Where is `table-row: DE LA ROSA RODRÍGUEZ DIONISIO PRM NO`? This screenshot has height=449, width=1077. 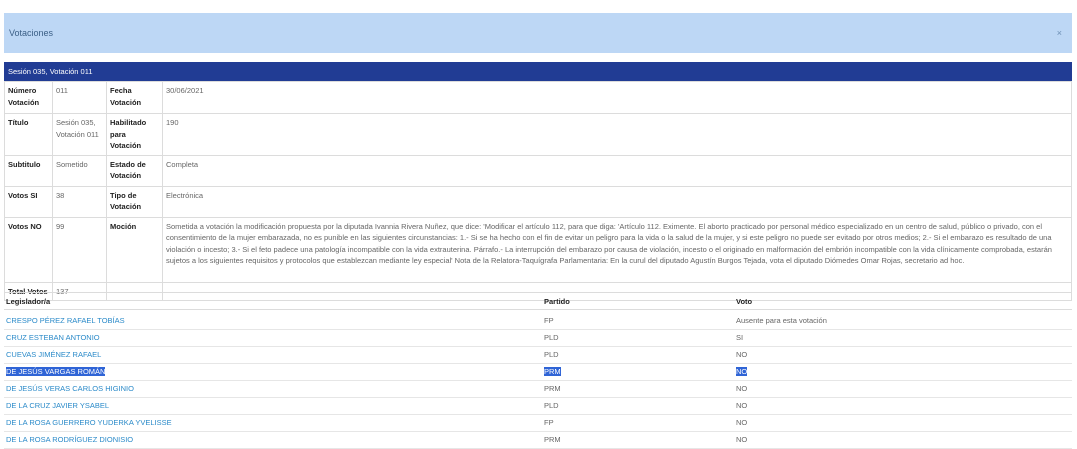 table-row: DE LA ROSA RODRÍGUEZ DIONISIO PRM NO is located at coordinates (538, 440).